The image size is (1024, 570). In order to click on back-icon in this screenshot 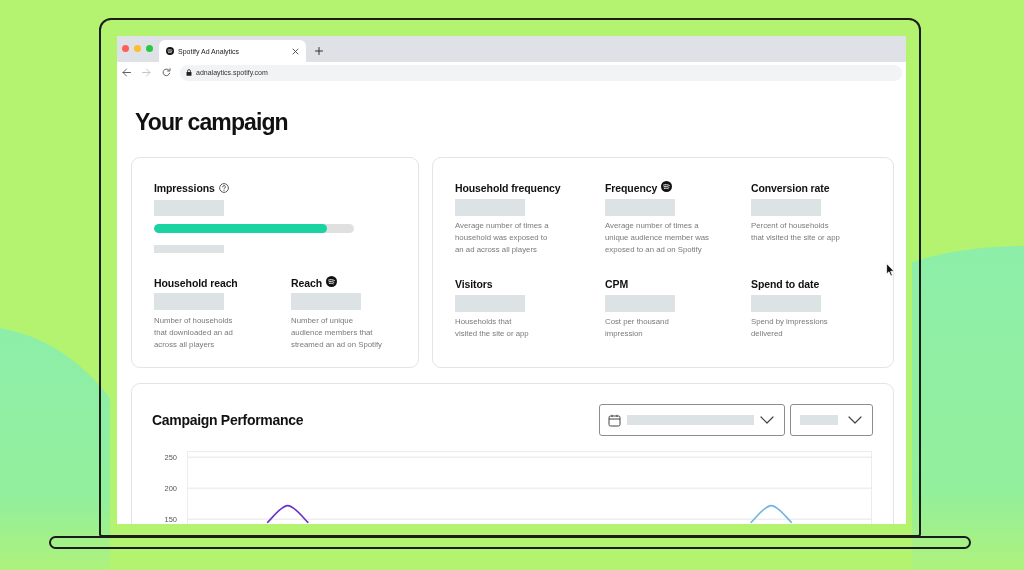, I will do `click(126, 72)`.